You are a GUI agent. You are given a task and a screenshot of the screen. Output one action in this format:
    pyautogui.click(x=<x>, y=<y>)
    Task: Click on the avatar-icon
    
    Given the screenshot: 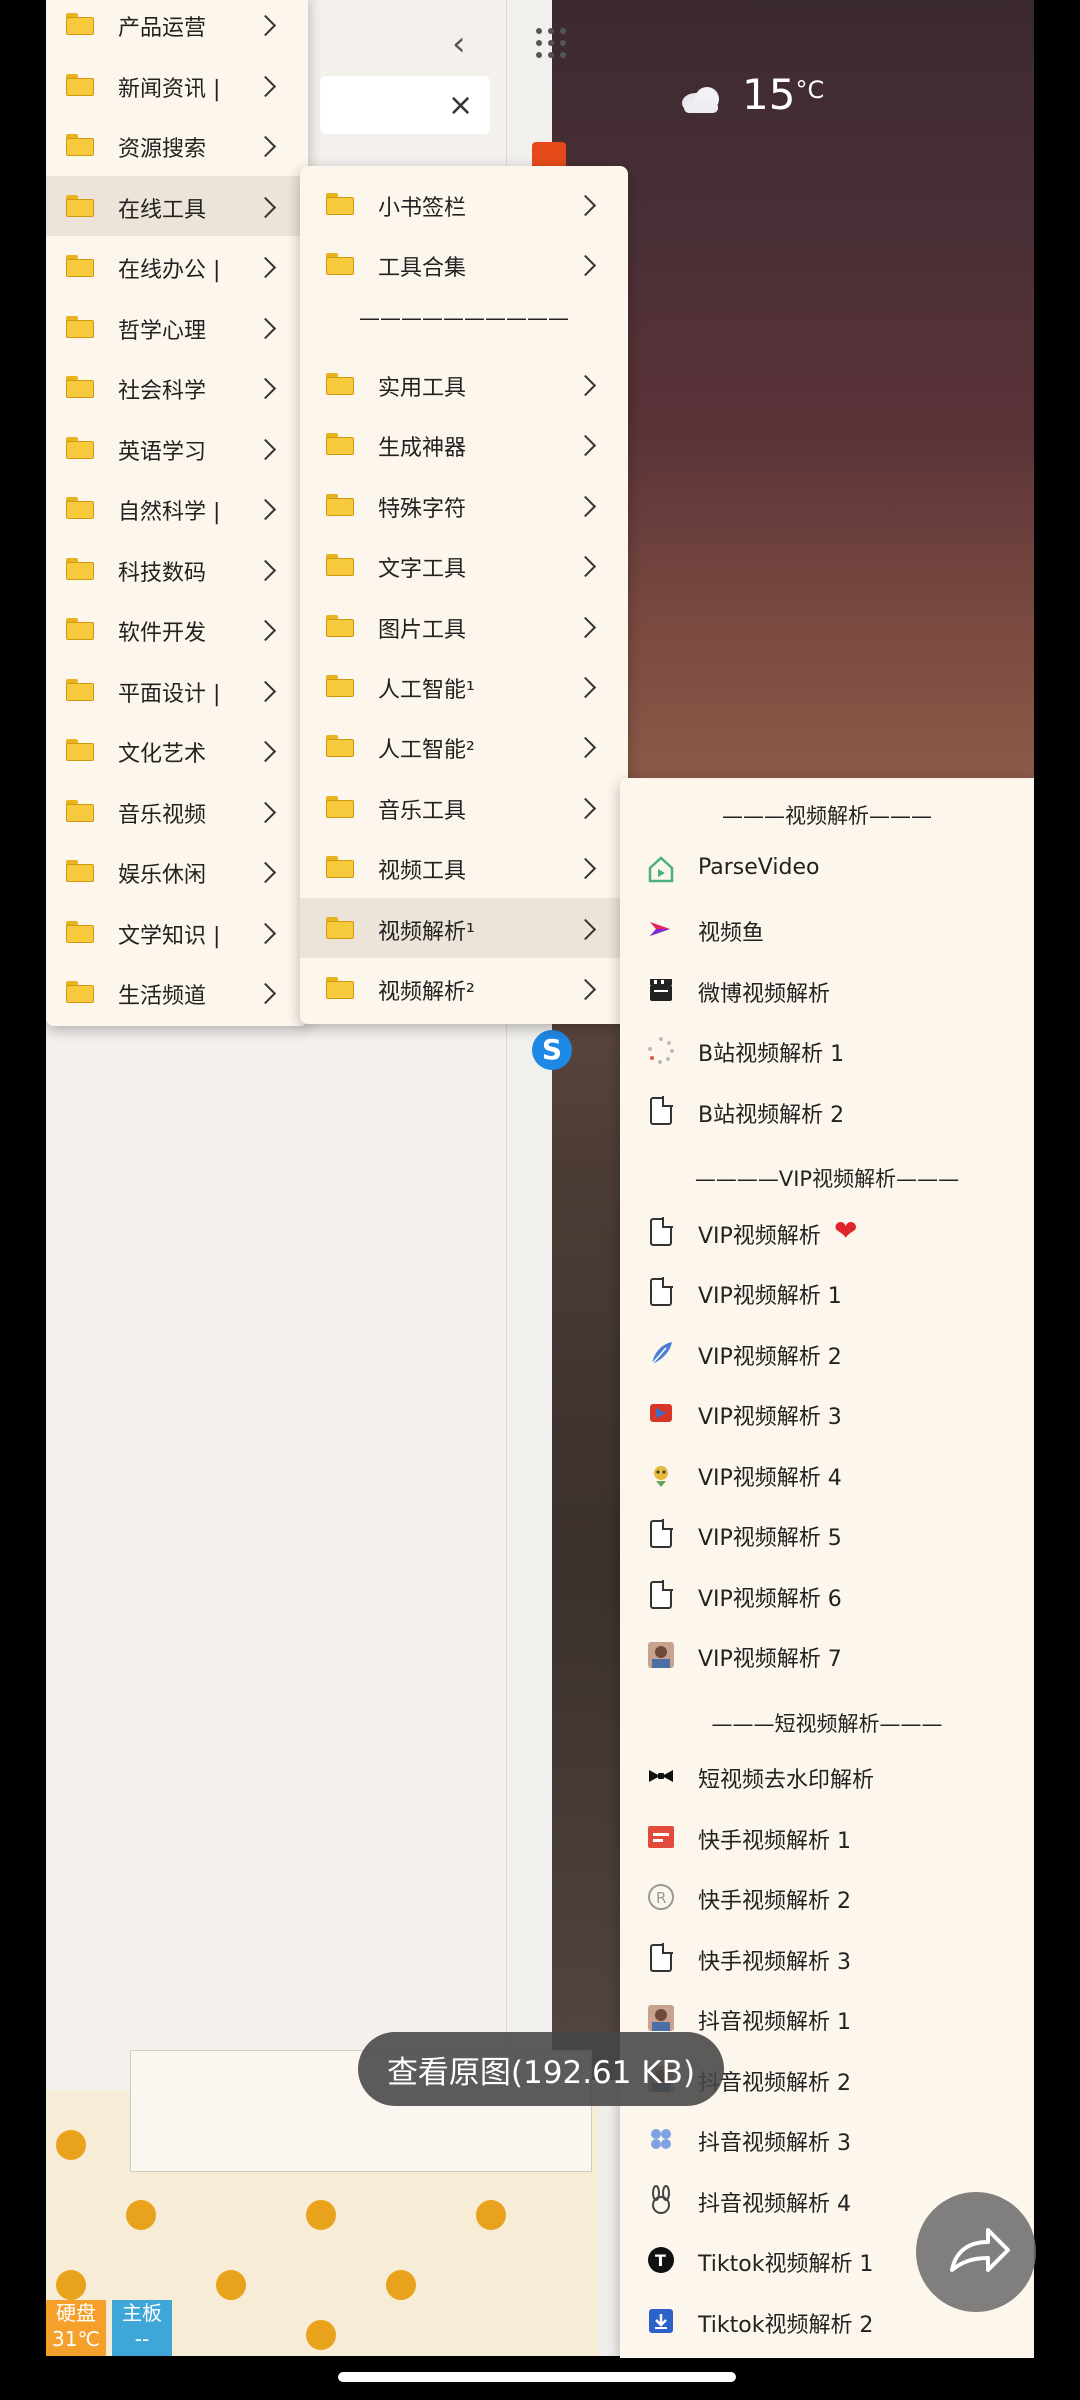 What is the action you would take?
    pyautogui.click(x=661, y=2018)
    